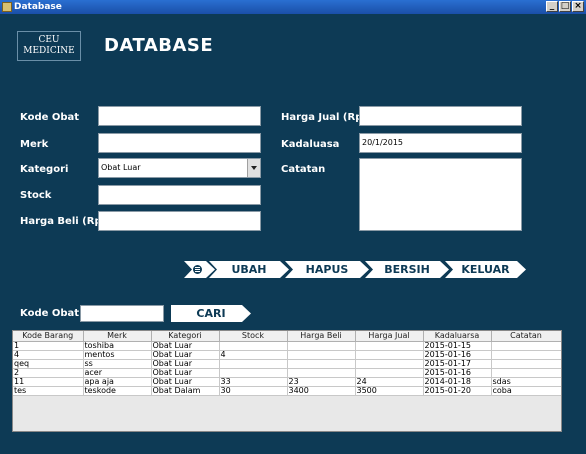 The height and width of the screenshot is (454, 586). What do you see at coordinates (179, 143) in the screenshot?
I see `merk-field` at bounding box center [179, 143].